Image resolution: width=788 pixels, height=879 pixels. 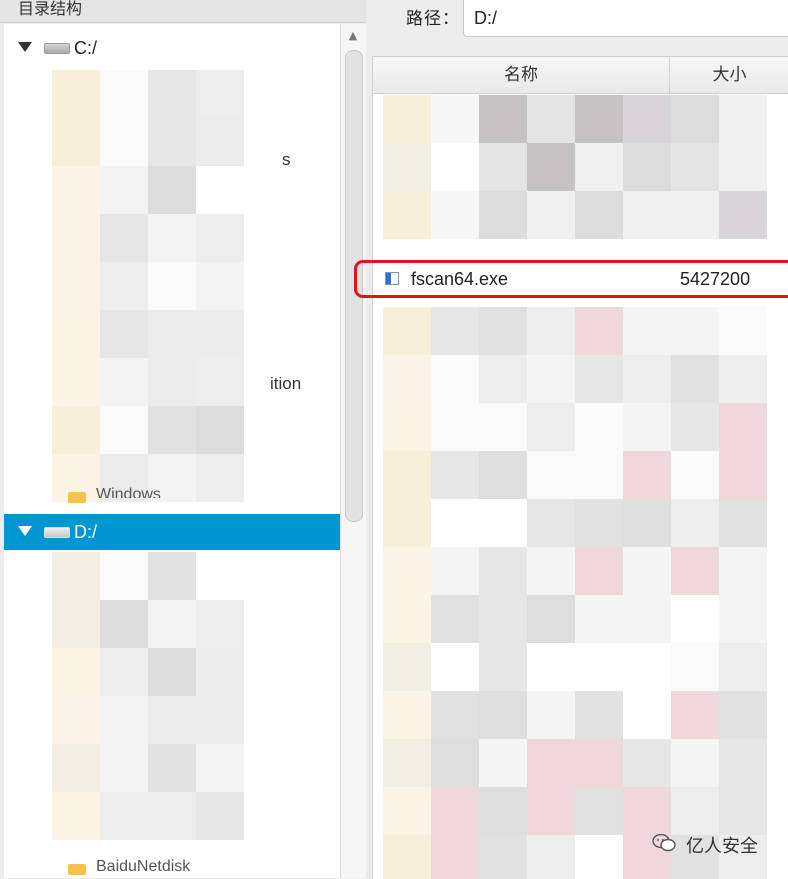 What do you see at coordinates (625, 18) in the screenshot?
I see `path-input` at bounding box center [625, 18].